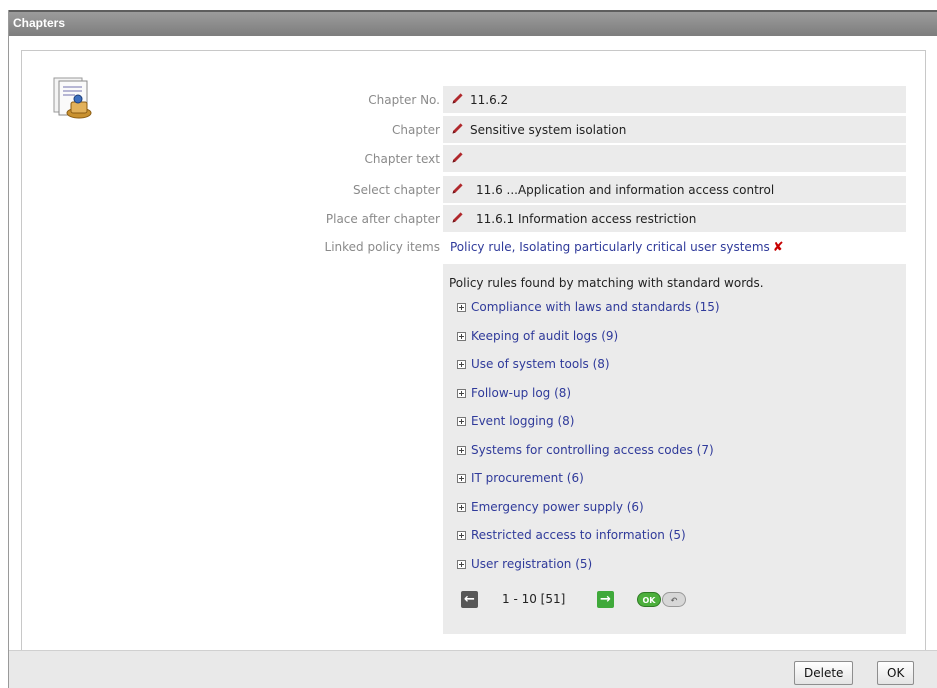 The image size is (937, 688). Describe the element at coordinates (382, 247) in the screenshot. I see `linked-policy-label: Linked policy items` at that location.